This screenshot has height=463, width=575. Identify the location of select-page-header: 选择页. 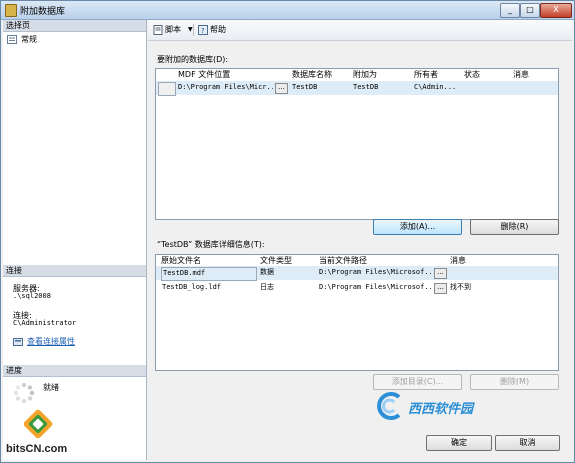
(74, 26).